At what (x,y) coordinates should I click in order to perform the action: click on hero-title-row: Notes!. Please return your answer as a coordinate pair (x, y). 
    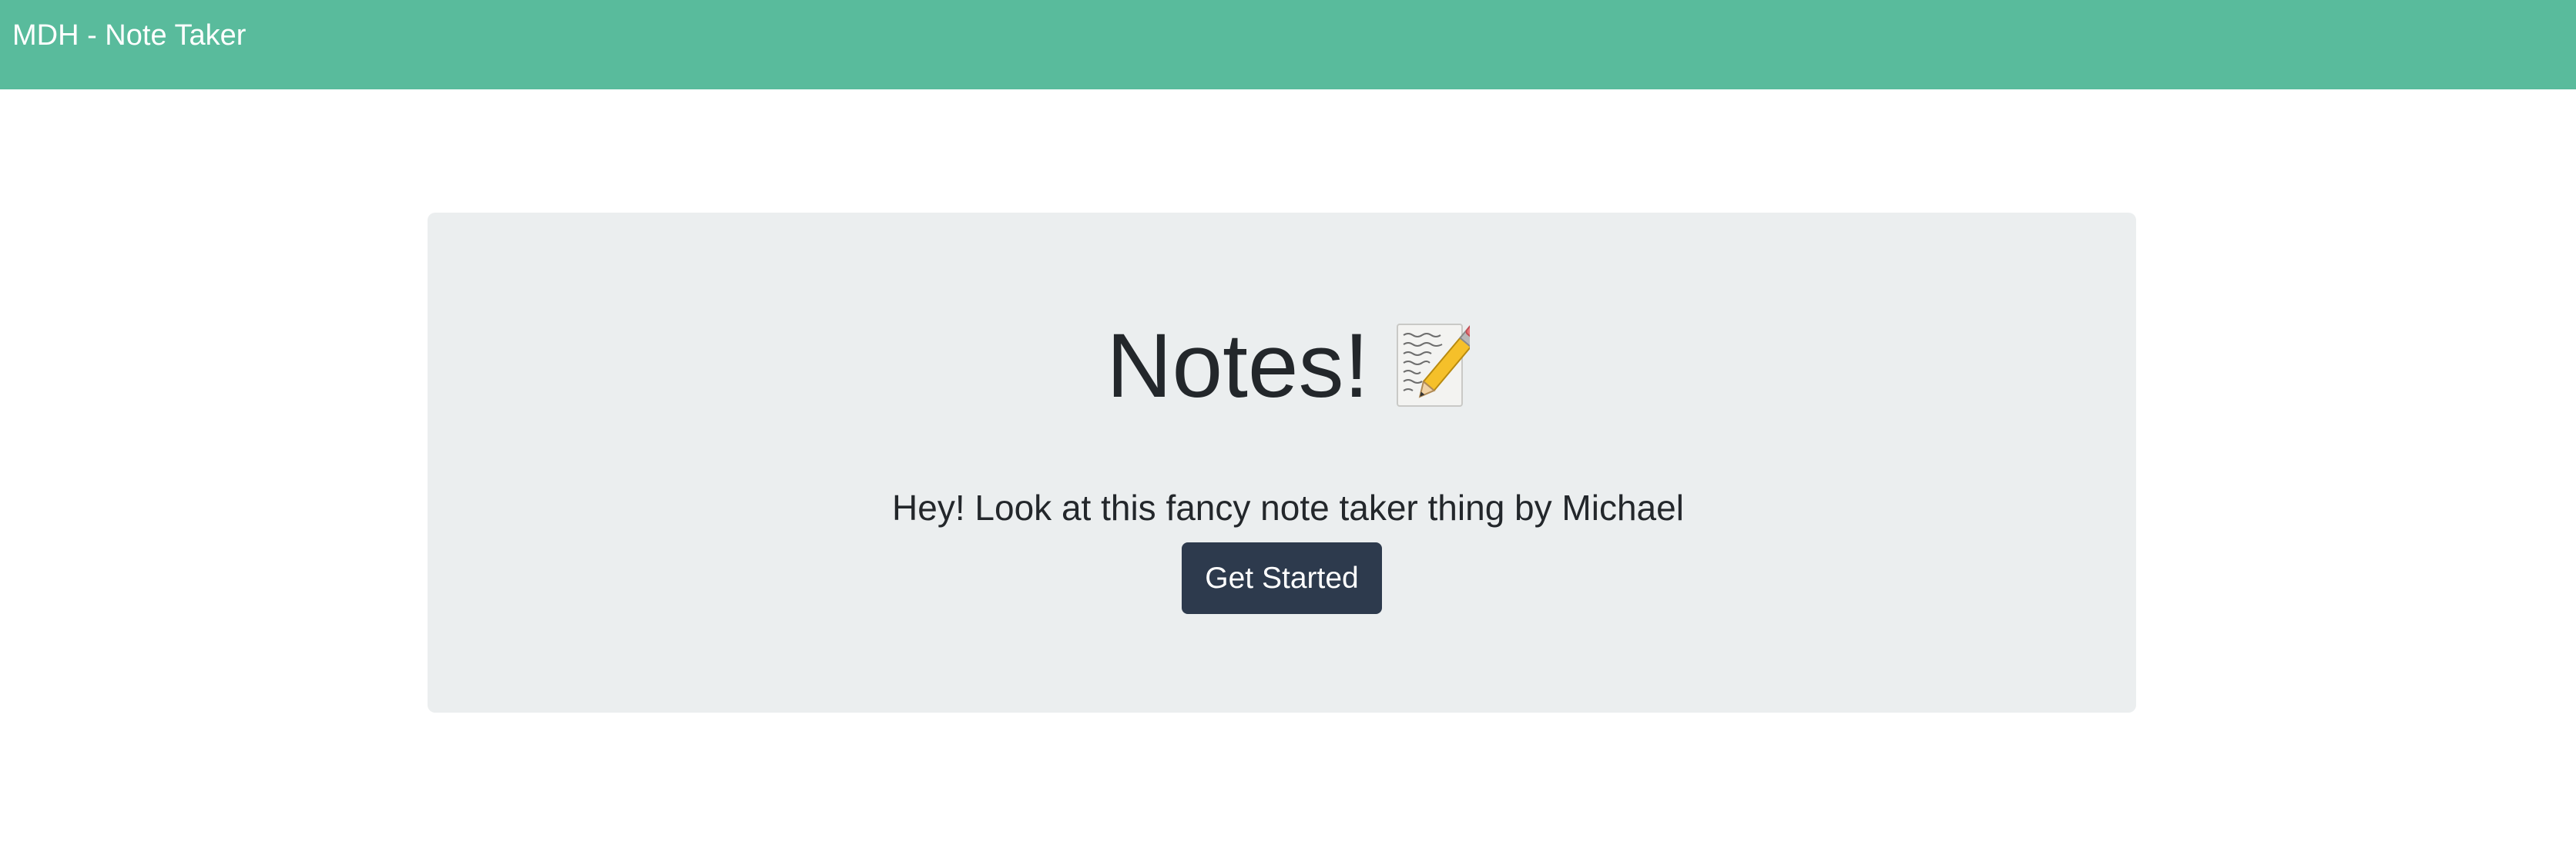
    Looking at the image, I should click on (1288, 366).